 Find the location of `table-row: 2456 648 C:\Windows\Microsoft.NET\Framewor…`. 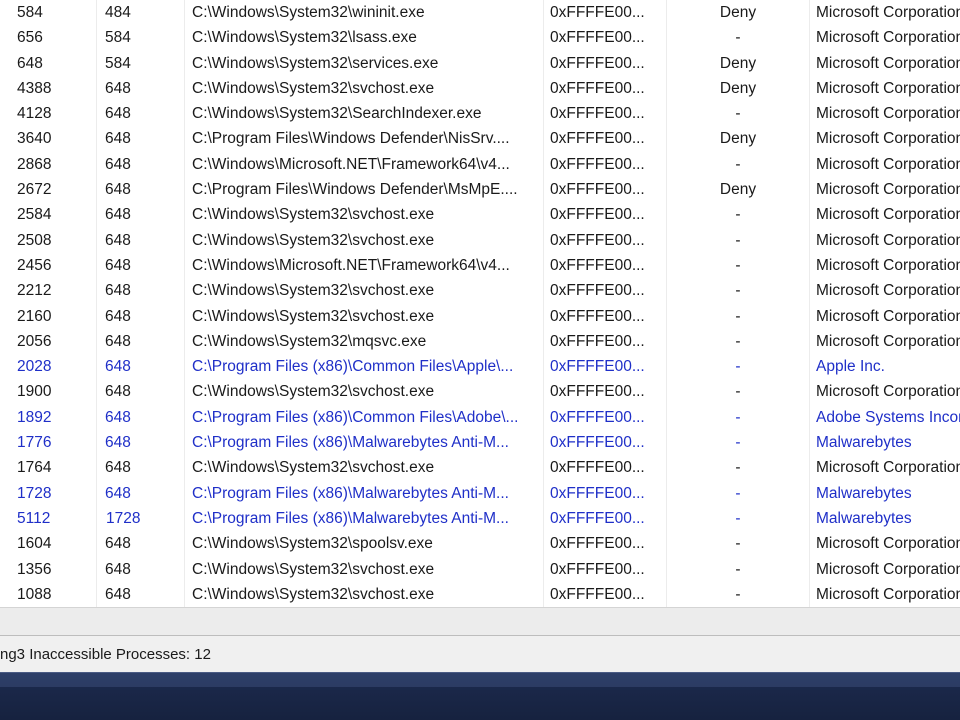

table-row: 2456 648 C:\Windows\Microsoft.NET\Framewor… is located at coordinates (480, 265).